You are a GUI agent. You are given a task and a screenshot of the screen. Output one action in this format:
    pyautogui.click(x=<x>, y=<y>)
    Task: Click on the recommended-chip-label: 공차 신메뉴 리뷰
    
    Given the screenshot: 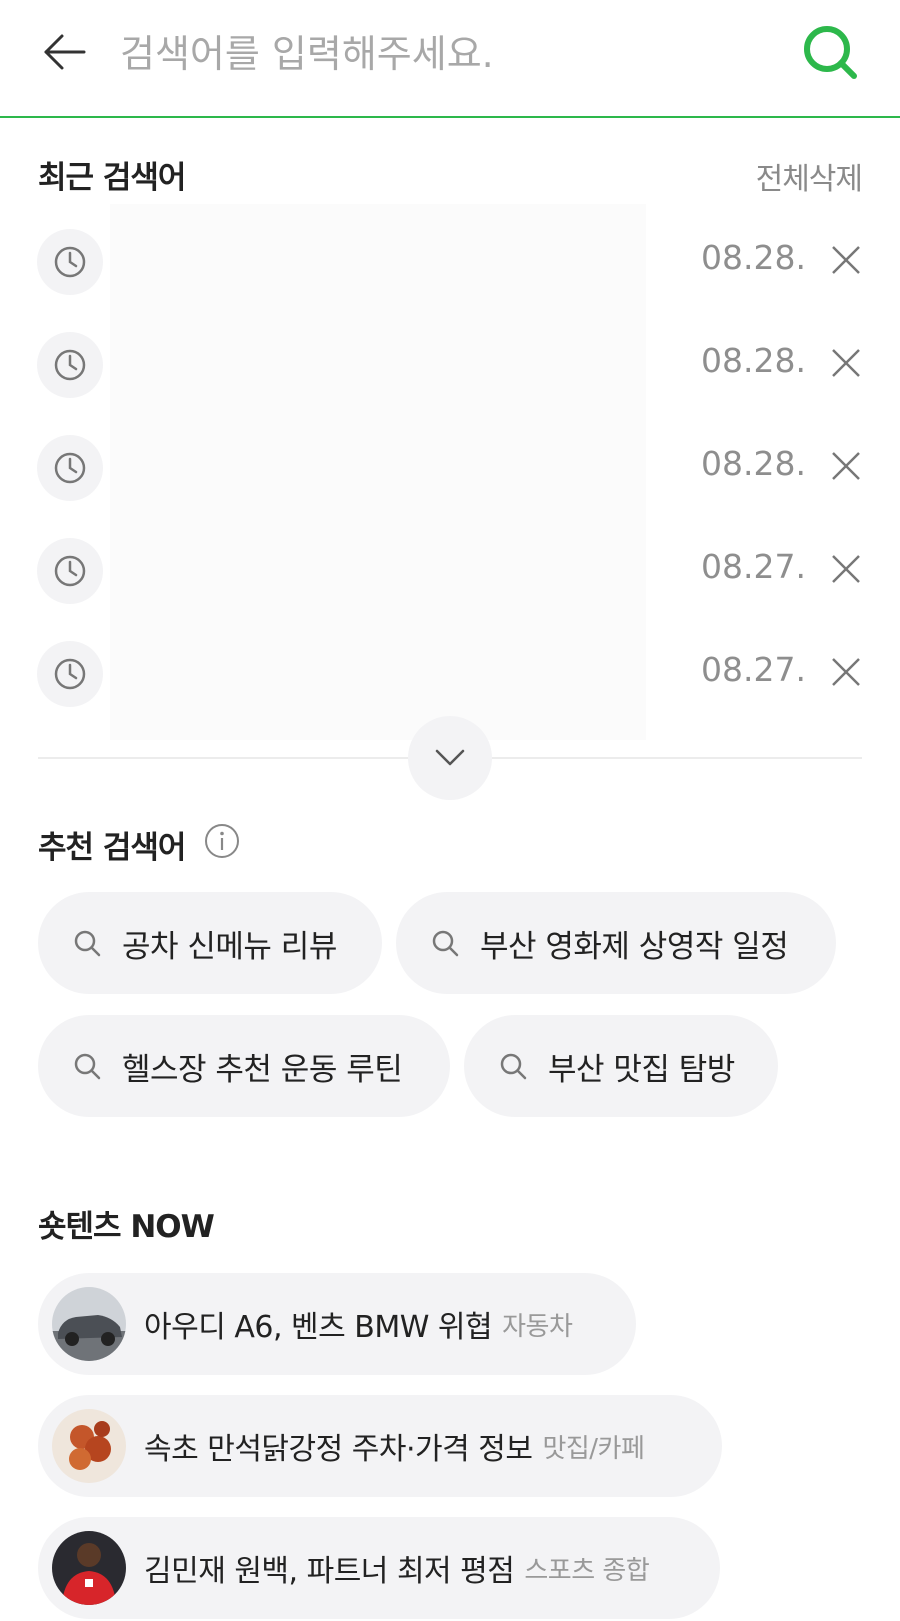 What is the action you would take?
    pyautogui.click(x=229, y=946)
    